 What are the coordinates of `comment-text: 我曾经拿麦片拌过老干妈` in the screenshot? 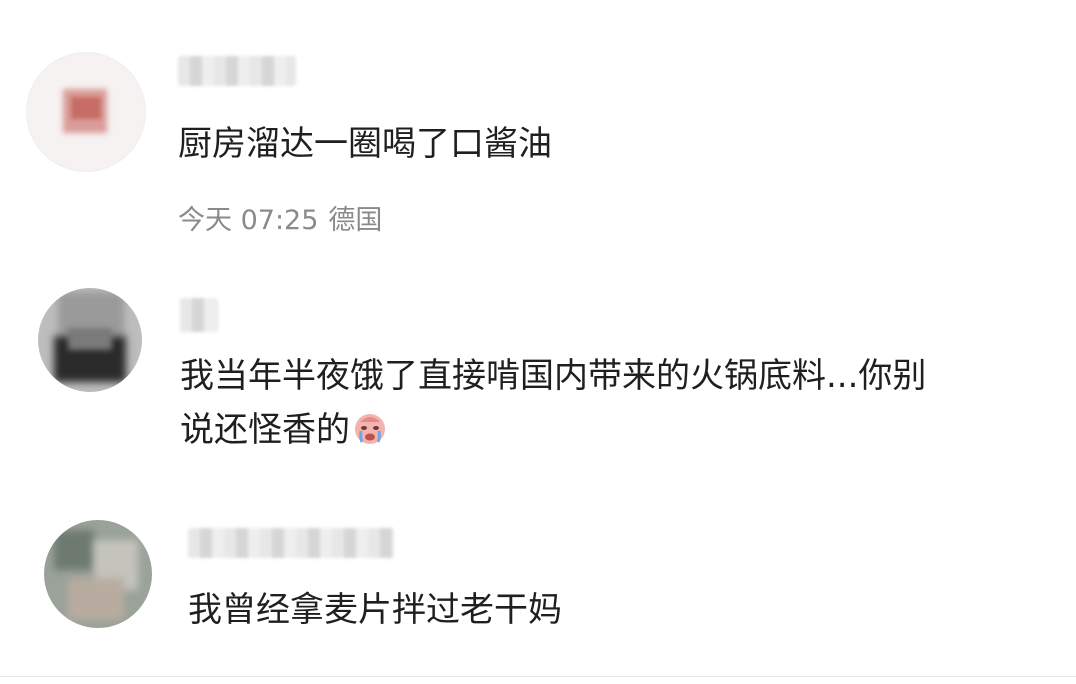 It's located at (375, 610).